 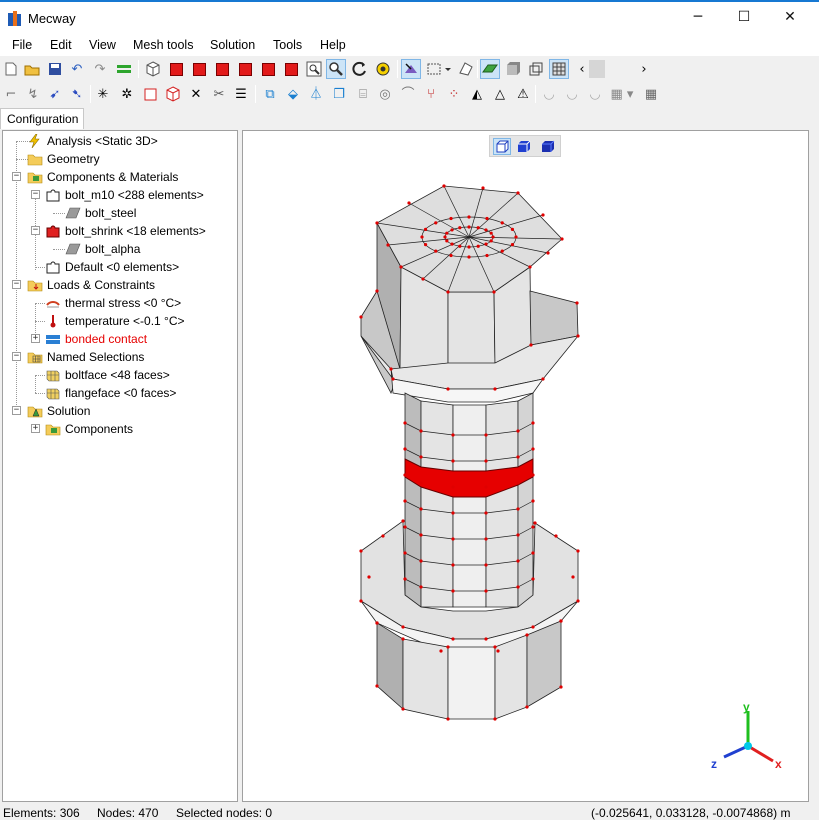 I want to click on menu-view: View, so click(x=102, y=45).